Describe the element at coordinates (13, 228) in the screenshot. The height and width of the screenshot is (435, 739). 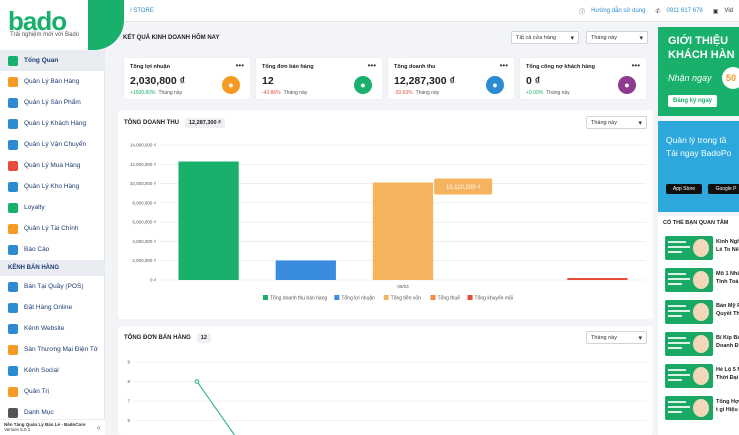
I see `finance-icon` at that location.